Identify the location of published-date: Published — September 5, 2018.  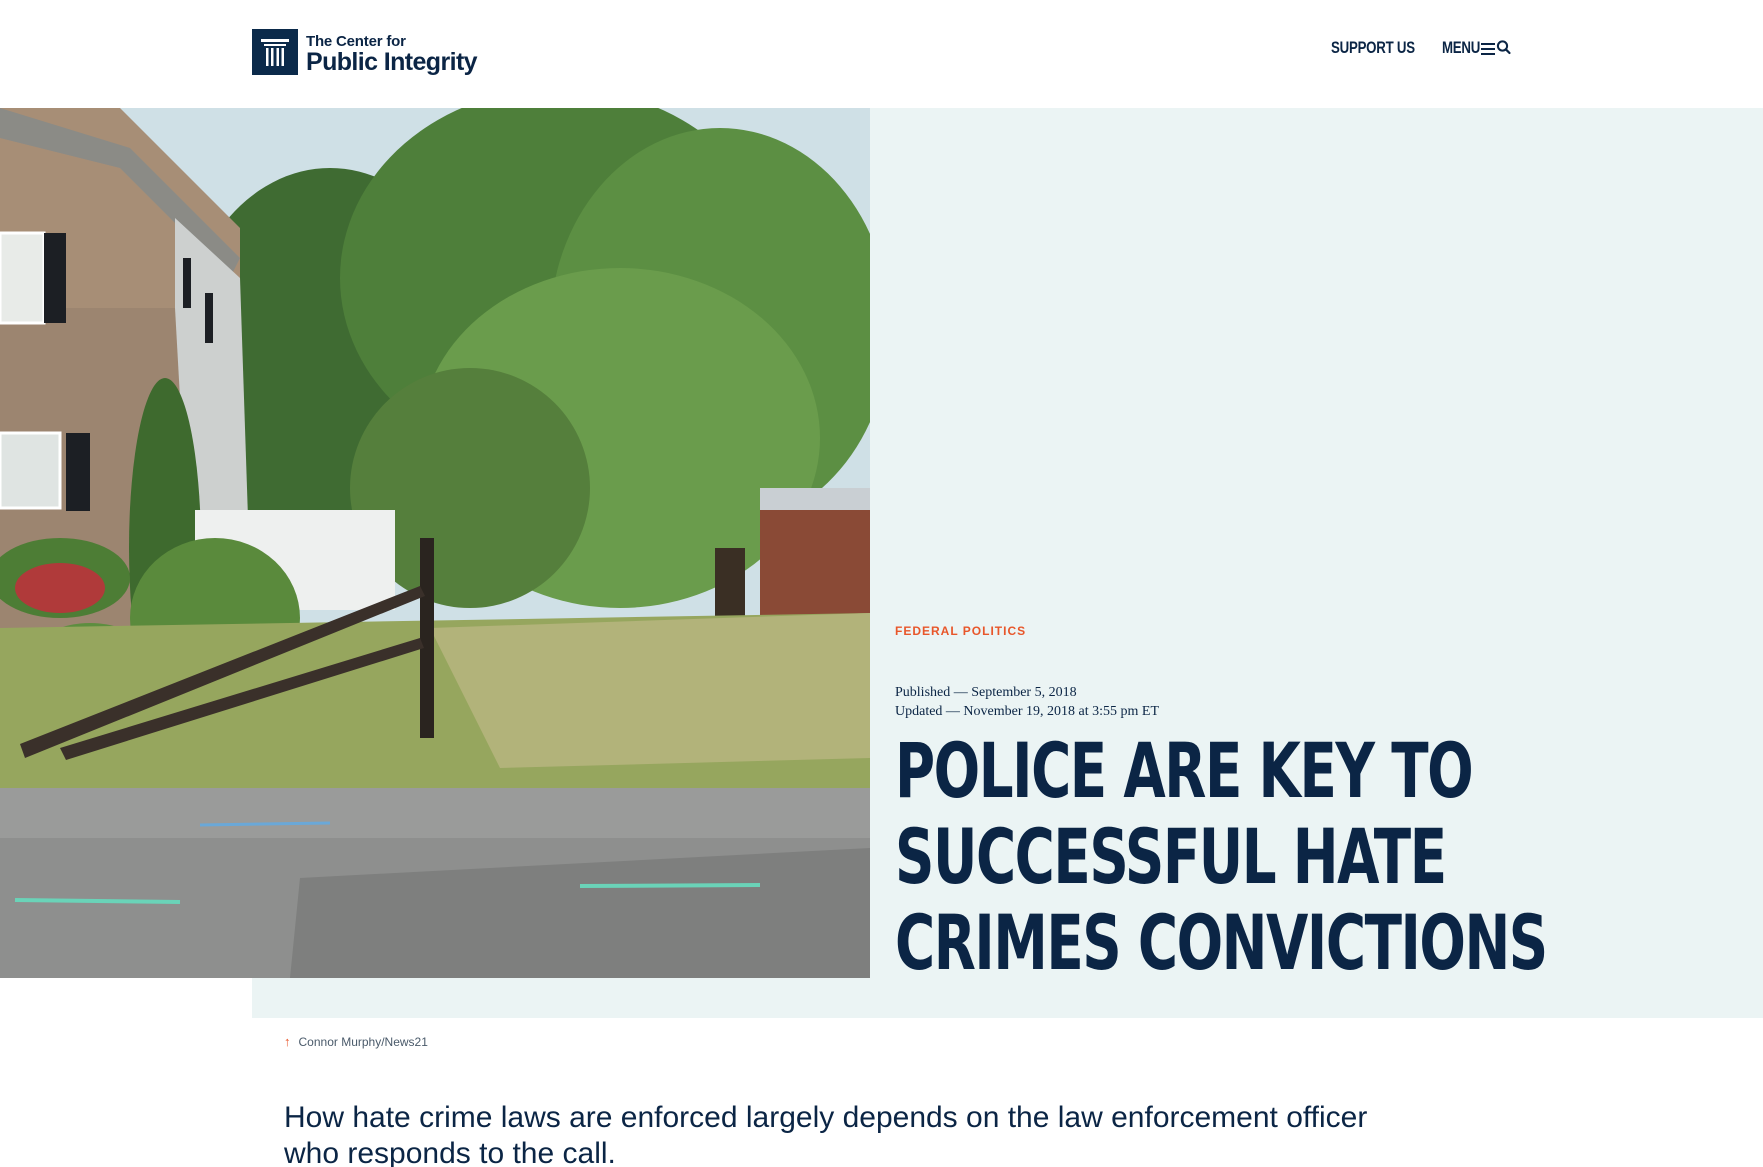
(986, 692).